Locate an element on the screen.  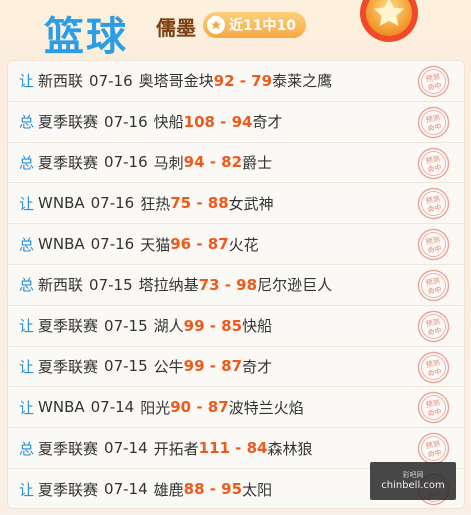
list-item-2: 总 夏季联赛 07-16 快船 108 - 94 奇才 预测 命中 is located at coordinates (236, 122).